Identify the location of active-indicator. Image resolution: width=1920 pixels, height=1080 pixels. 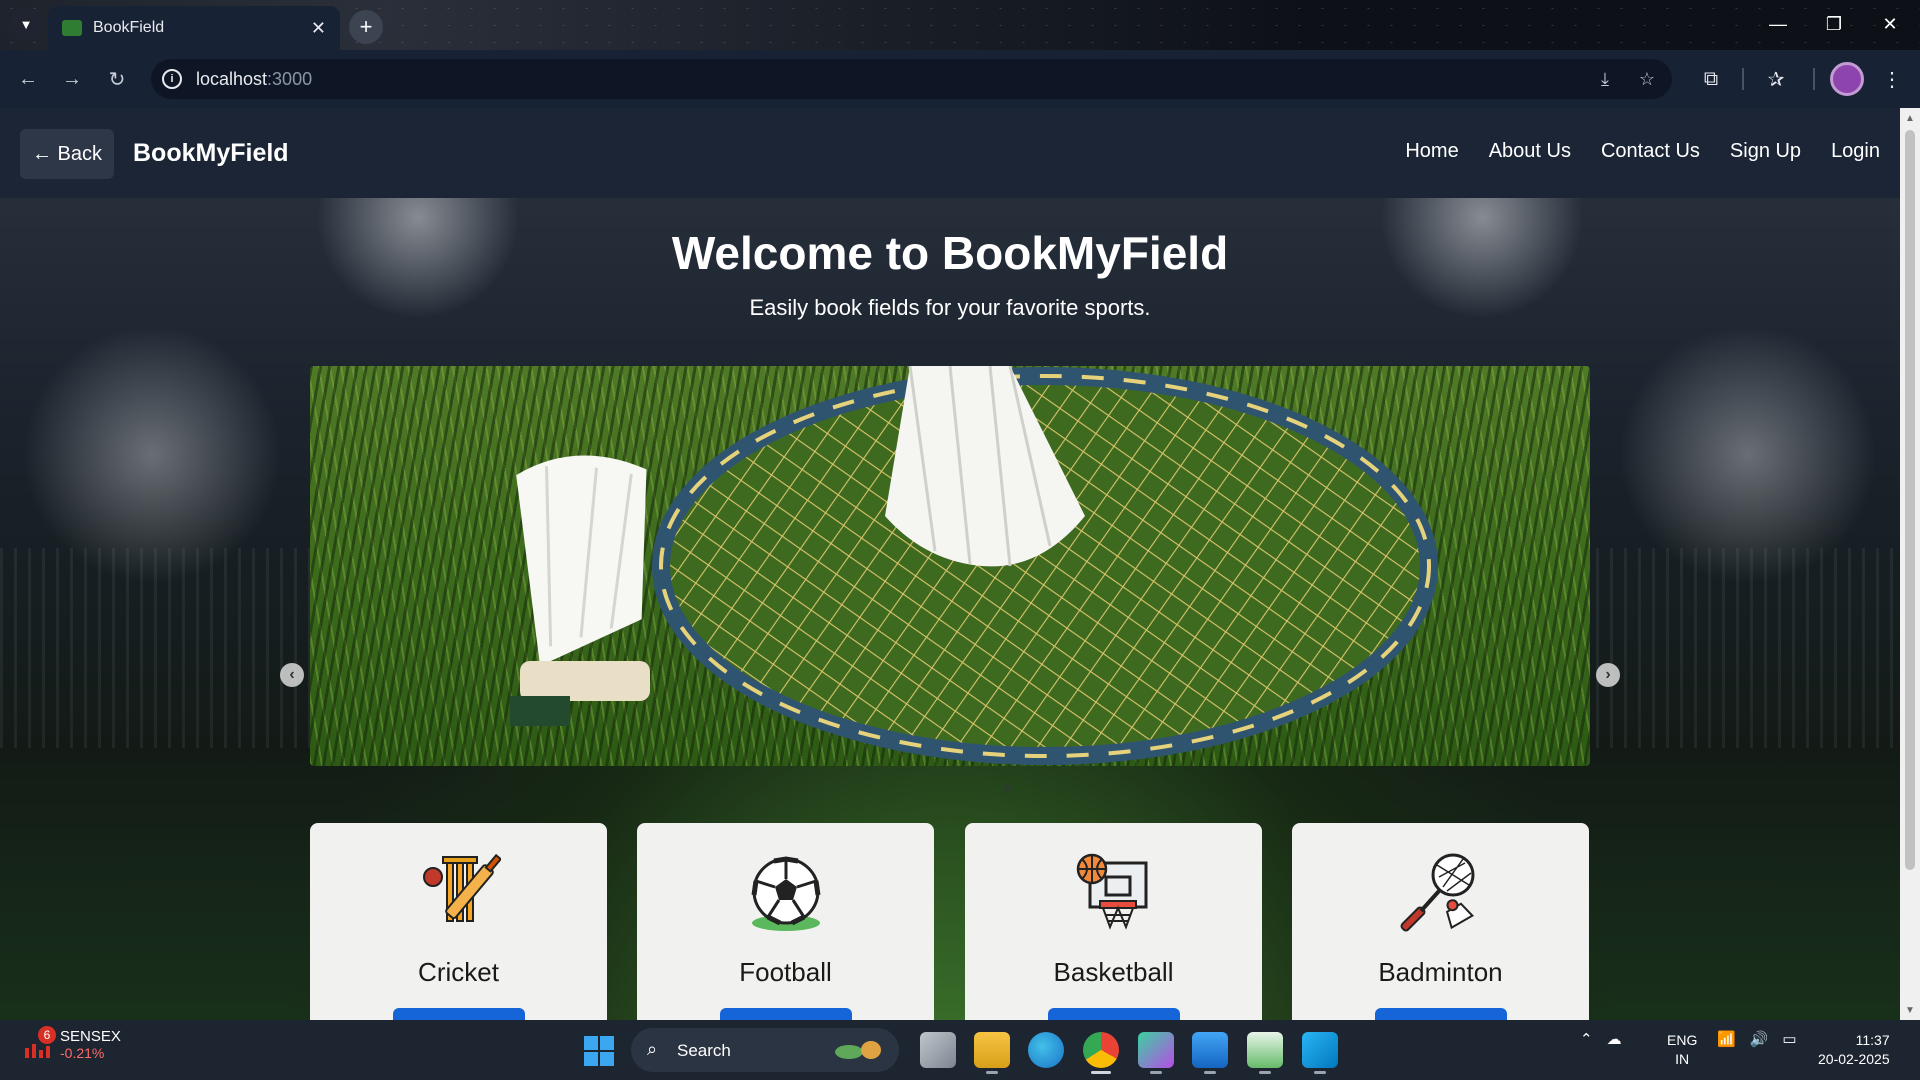
(1101, 1072).